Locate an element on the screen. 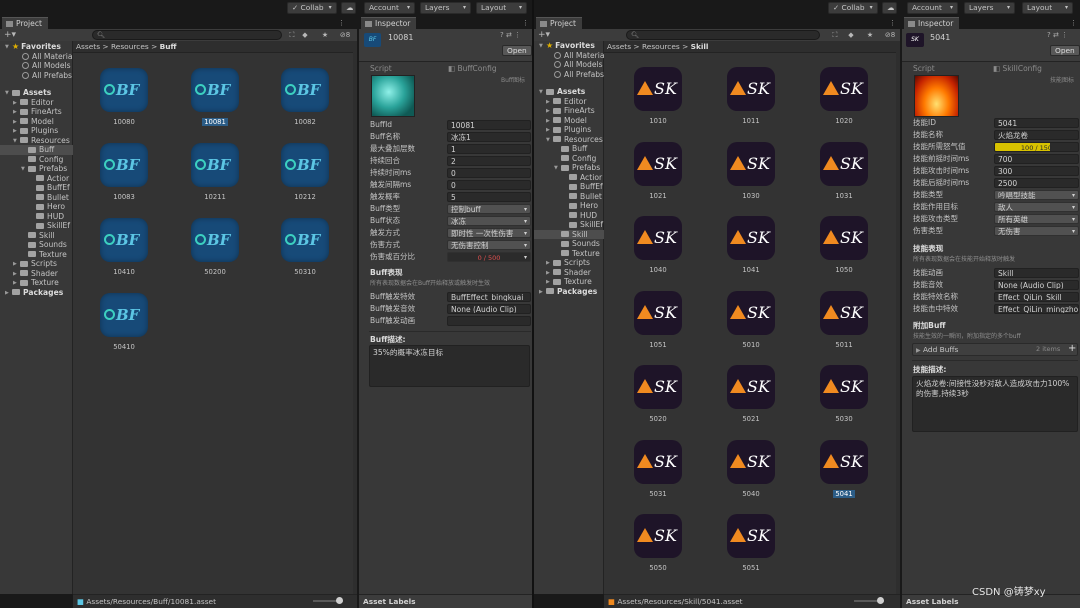 Image resolution: width=1080 pixels, height=608 pixels. tree-folder: HUD is located at coordinates (46, 217).